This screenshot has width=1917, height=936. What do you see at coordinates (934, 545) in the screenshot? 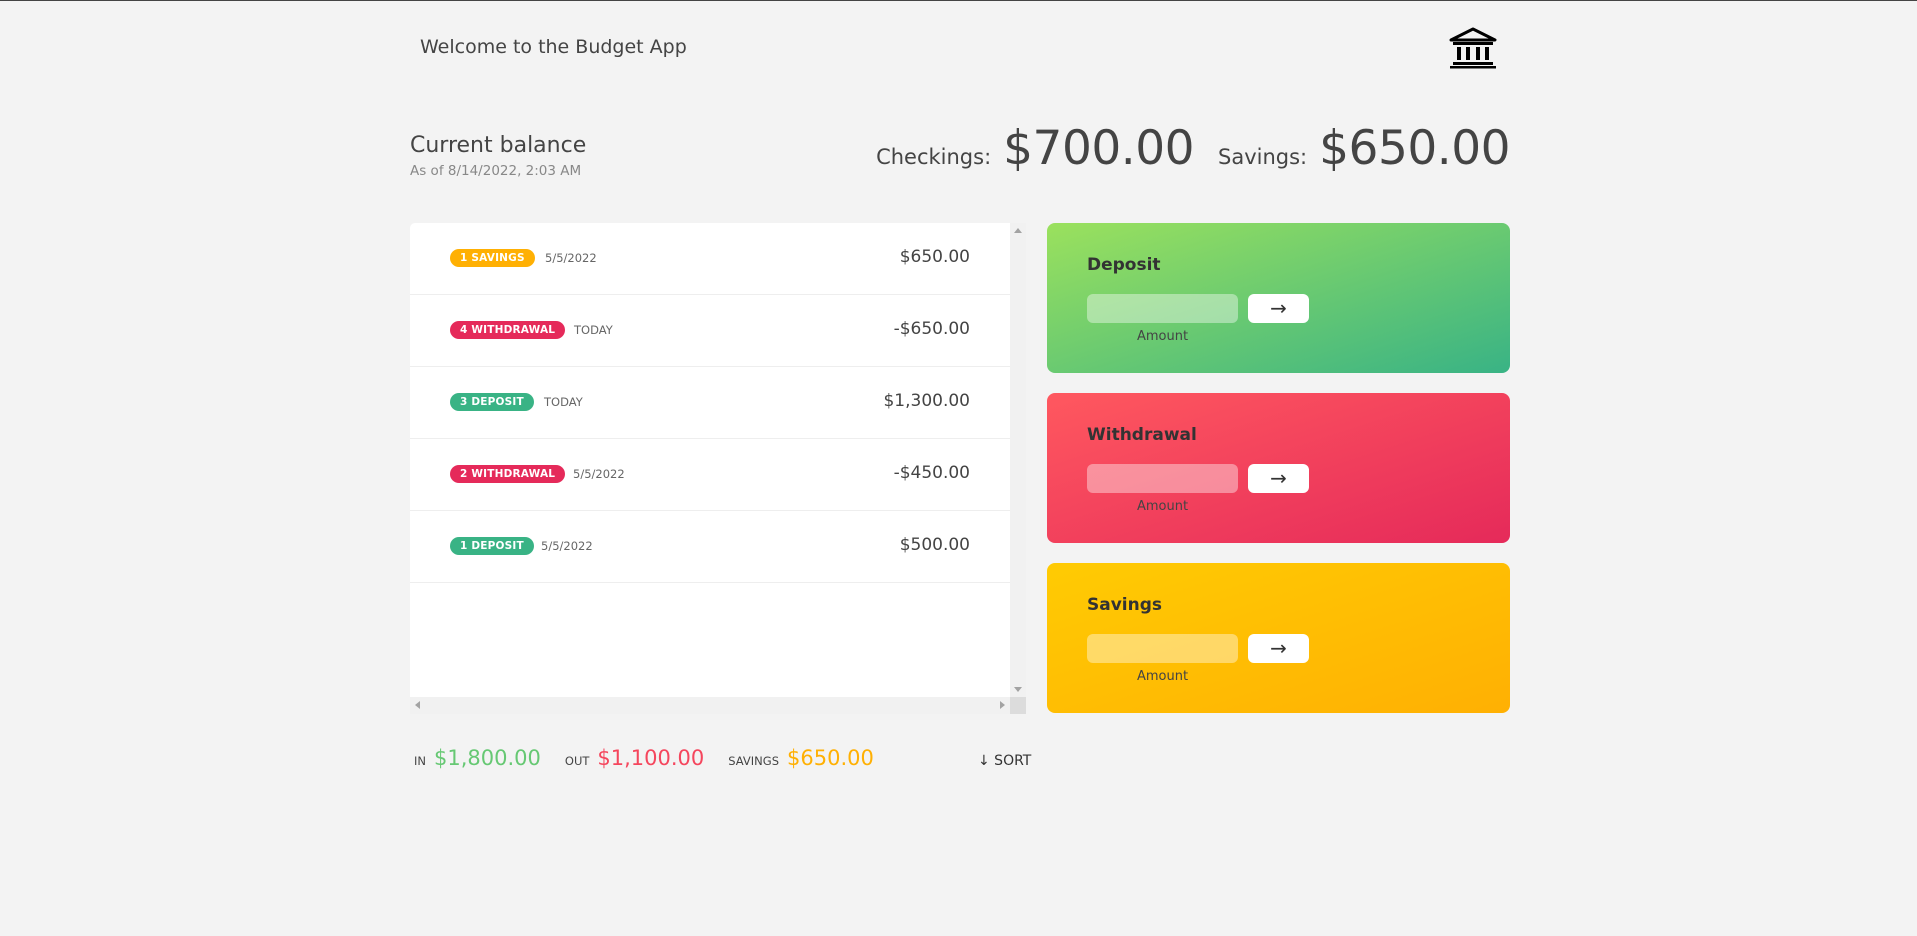
I see `movement-value: $500.00` at bounding box center [934, 545].